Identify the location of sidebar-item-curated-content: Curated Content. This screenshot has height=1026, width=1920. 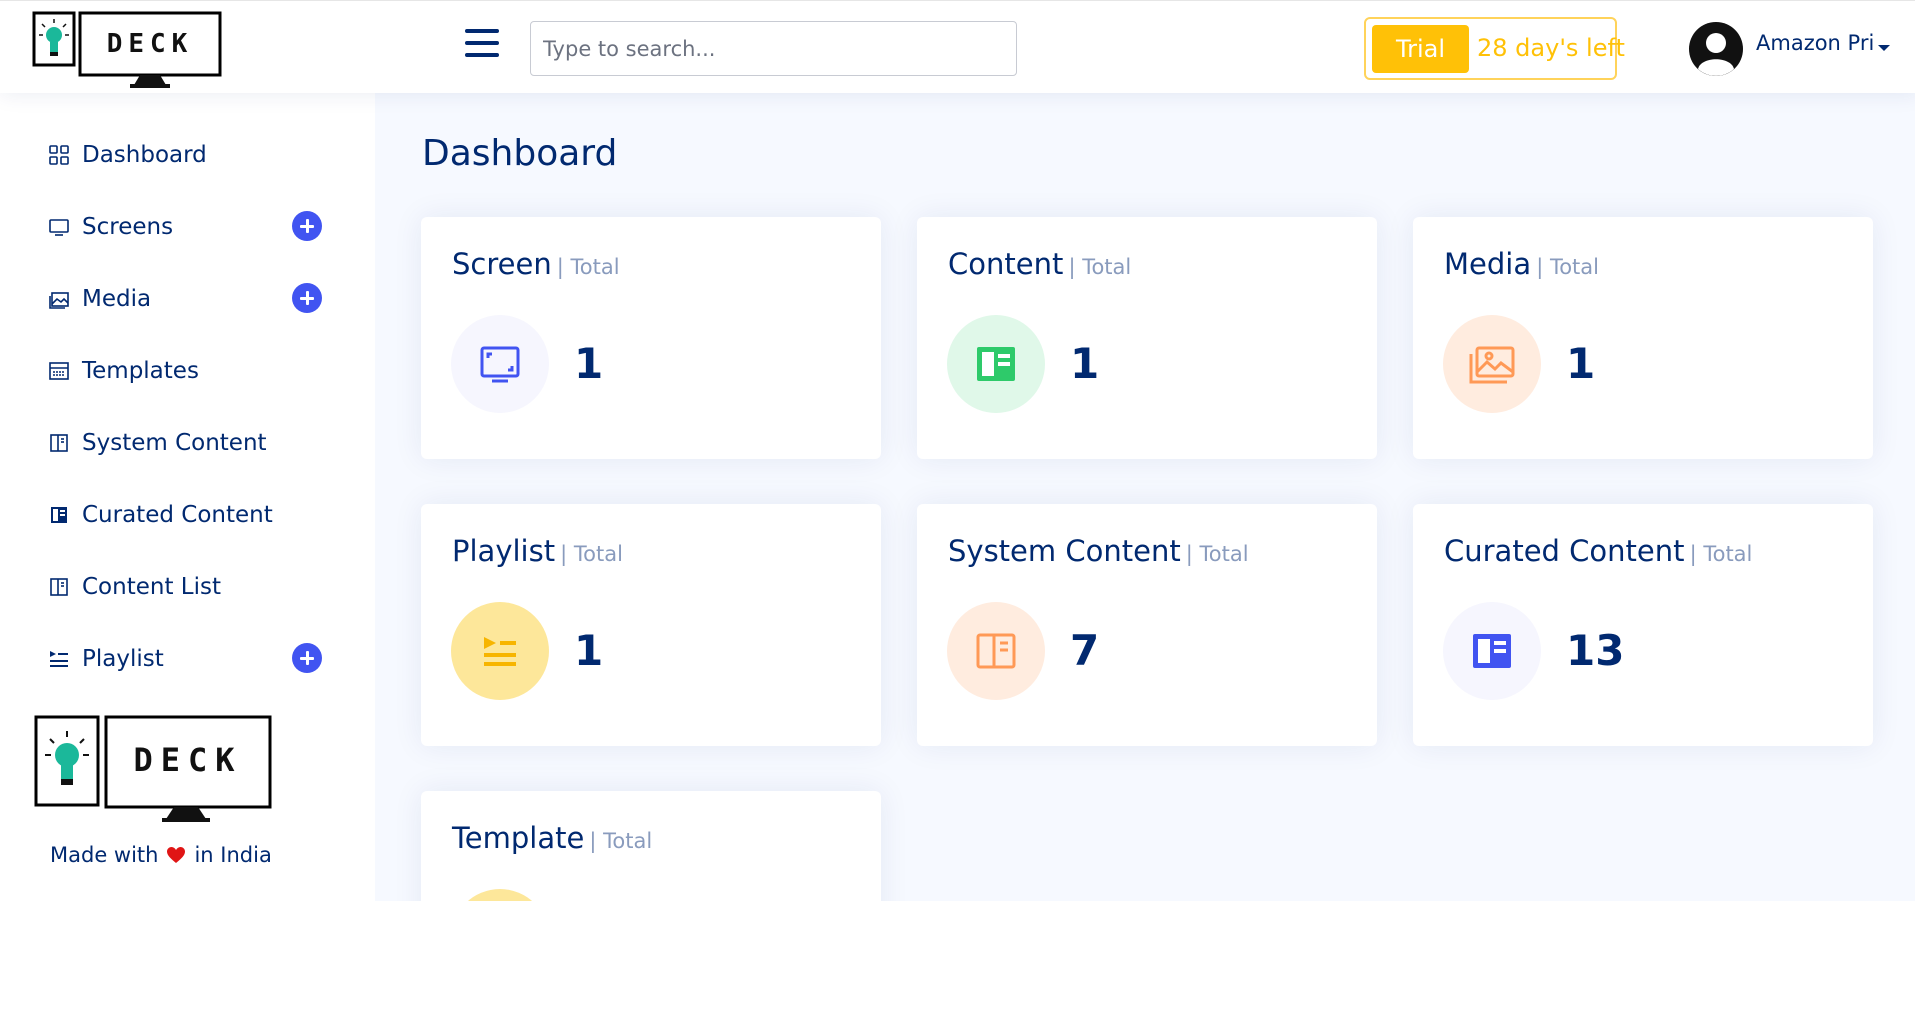
(188, 515).